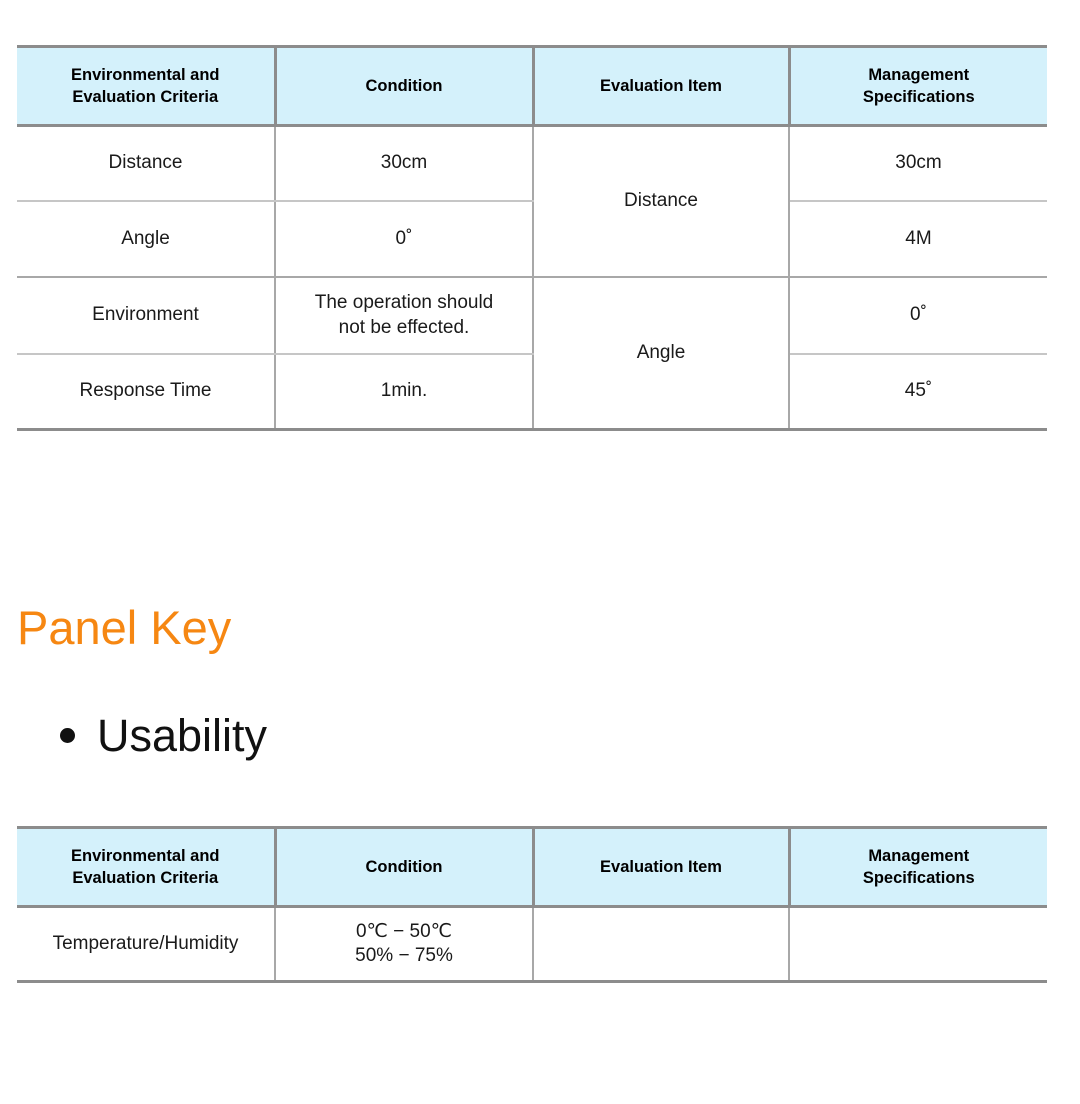 This screenshot has height=1104, width=1080. Describe the element at coordinates (404, 163) in the screenshot. I see `table-1-r1-condition: 30cm` at that location.